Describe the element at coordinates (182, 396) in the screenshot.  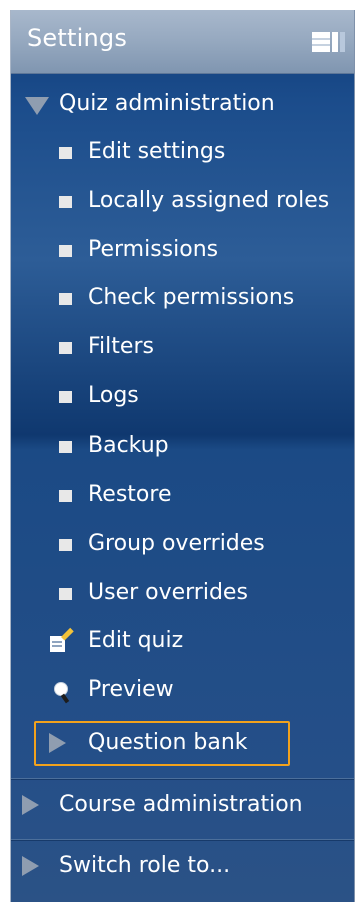
I see `logs-link: Logs` at that location.